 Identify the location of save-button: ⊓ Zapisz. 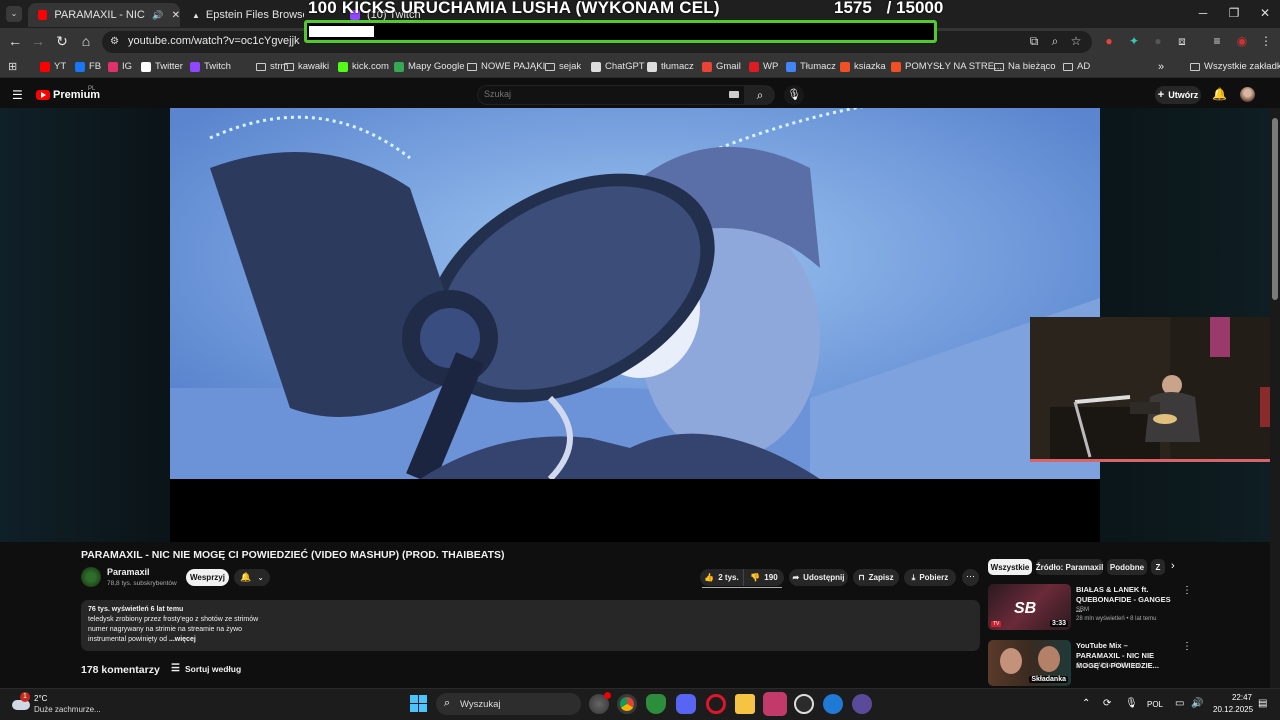
(876, 577).